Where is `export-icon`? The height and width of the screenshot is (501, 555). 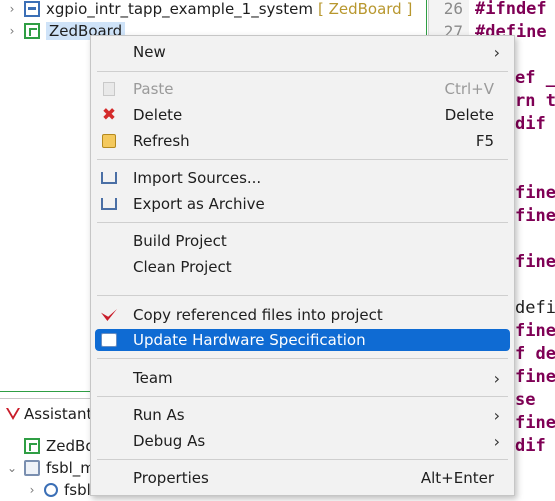
export-icon is located at coordinates (109, 204).